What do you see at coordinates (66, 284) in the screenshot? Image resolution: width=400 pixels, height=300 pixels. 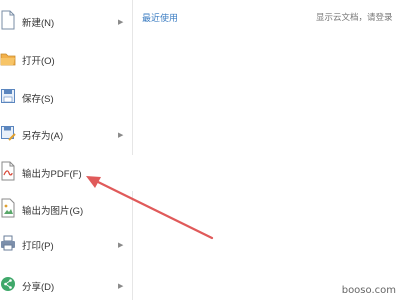 I see `menu-item-share: 分享(D) ▶` at bounding box center [66, 284].